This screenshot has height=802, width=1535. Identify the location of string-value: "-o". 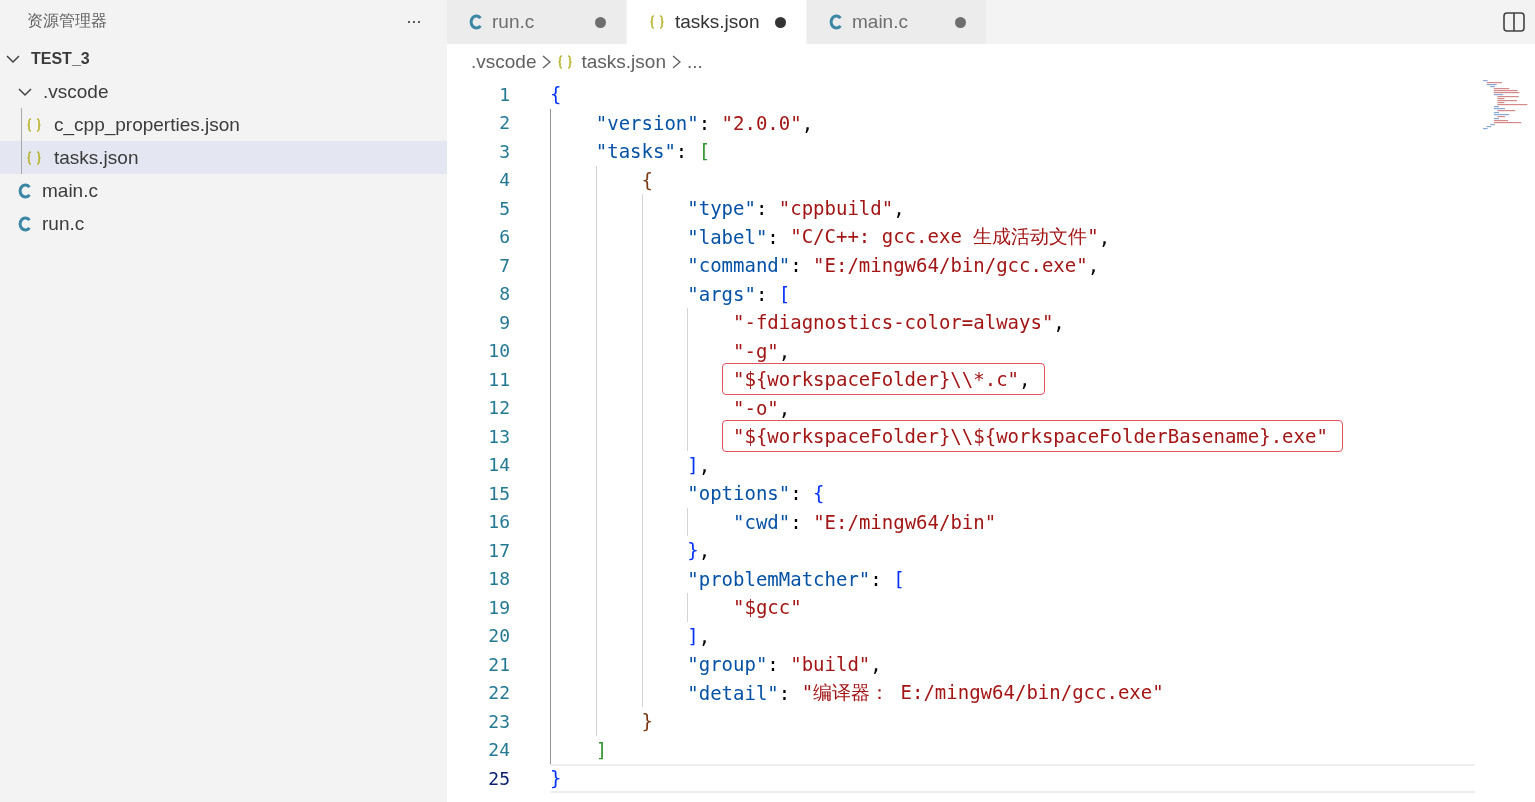
(756, 407).